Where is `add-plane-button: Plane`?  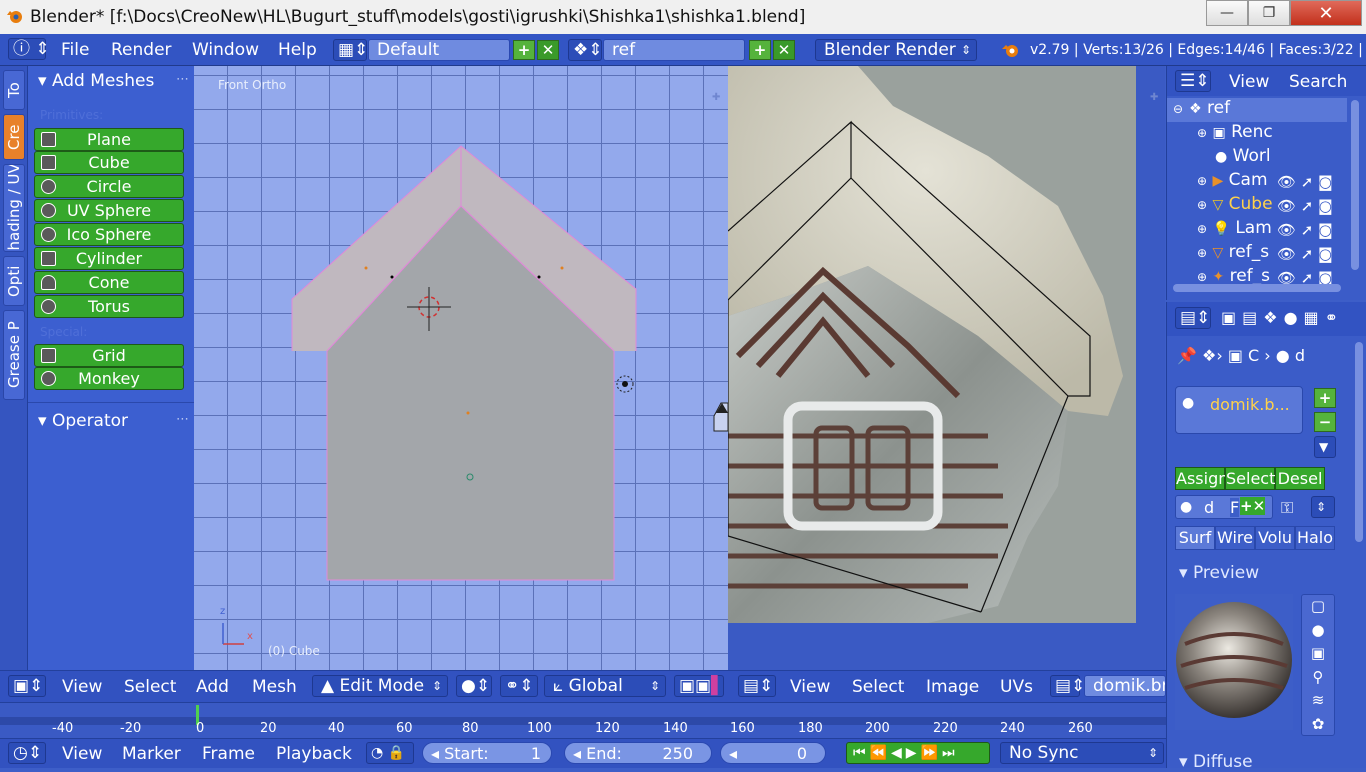
add-plane-button: Plane is located at coordinates (109, 139).